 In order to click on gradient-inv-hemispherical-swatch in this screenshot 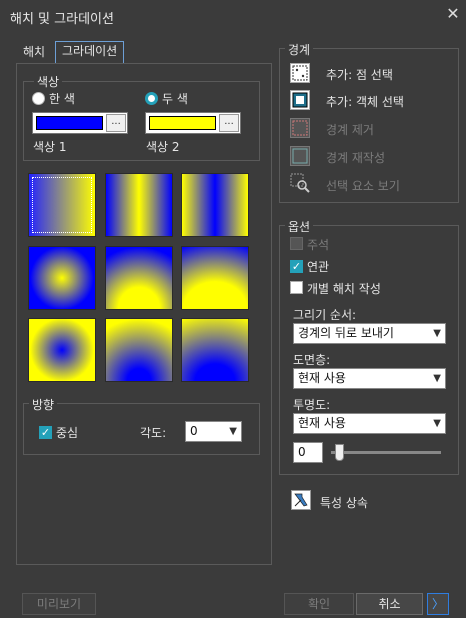, I will do `click(139, 350)`.